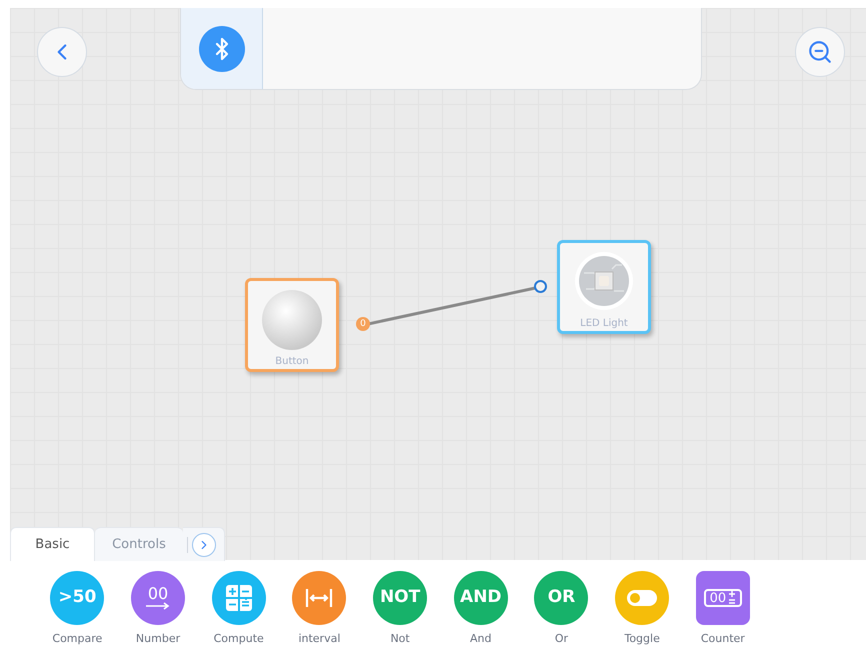 The image size is (866, 649). I want to click on category-tab: Basic, so click(52, 544).